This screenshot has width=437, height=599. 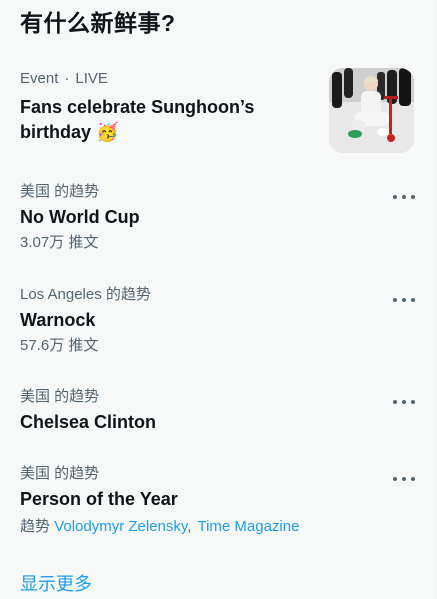 I want to click on trend-tweet-count: 3.07万 推文, so click(x=59, y=242).